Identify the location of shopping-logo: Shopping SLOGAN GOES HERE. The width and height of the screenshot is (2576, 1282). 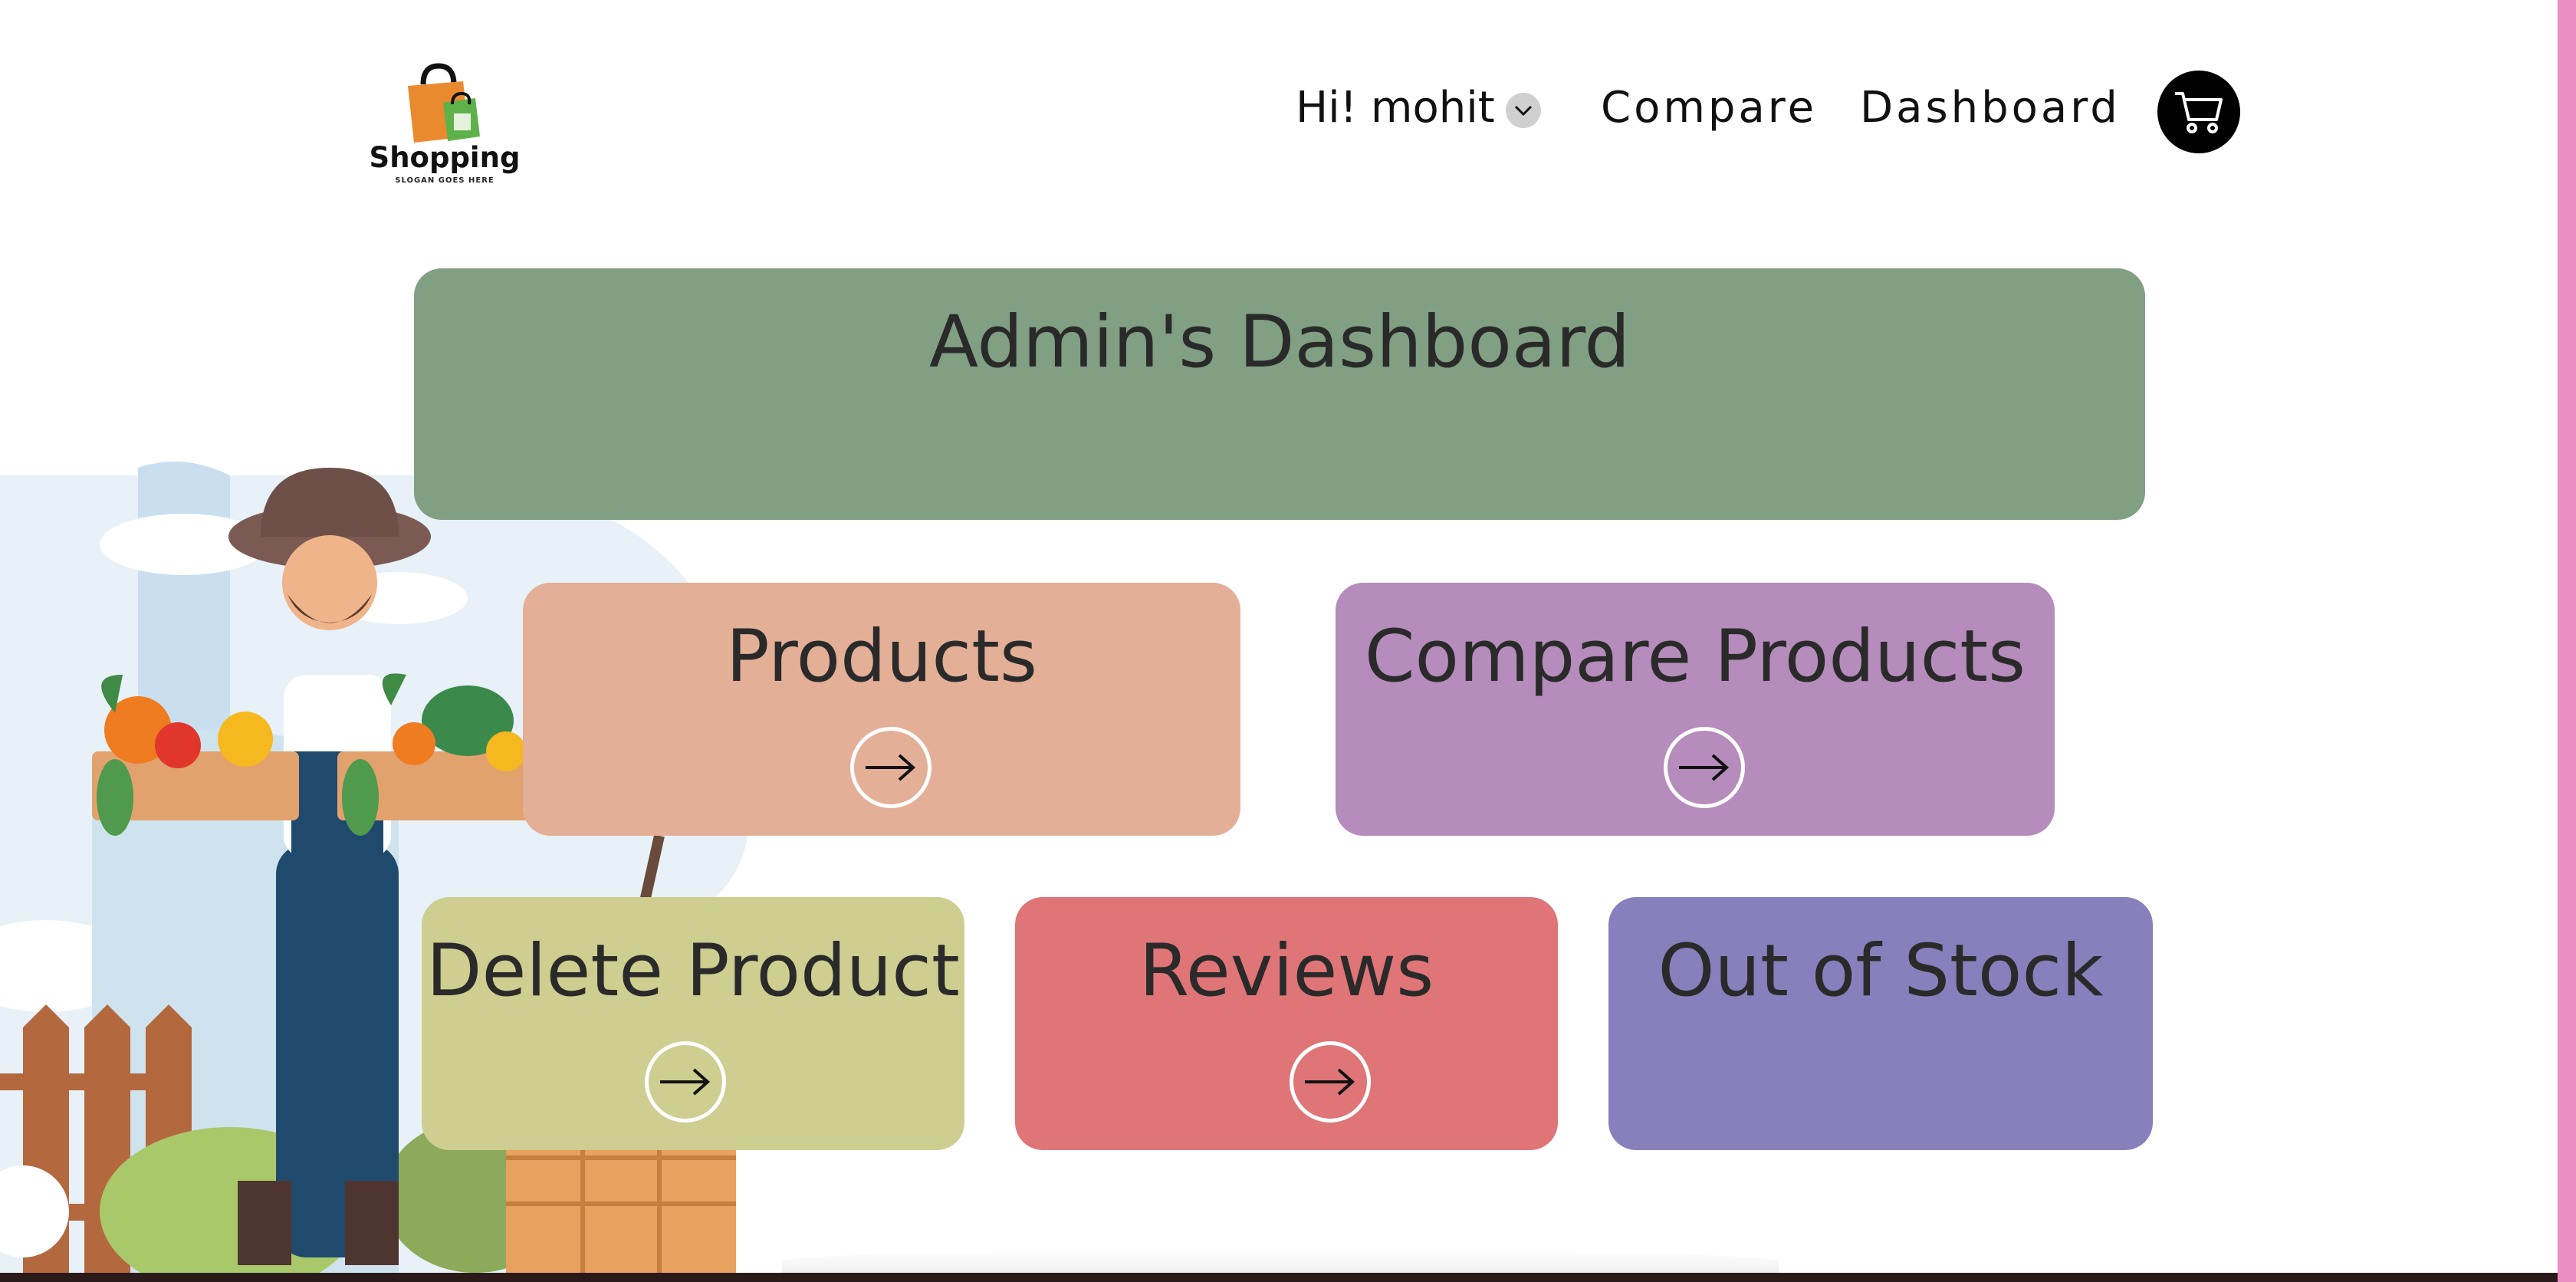
(444, 124).